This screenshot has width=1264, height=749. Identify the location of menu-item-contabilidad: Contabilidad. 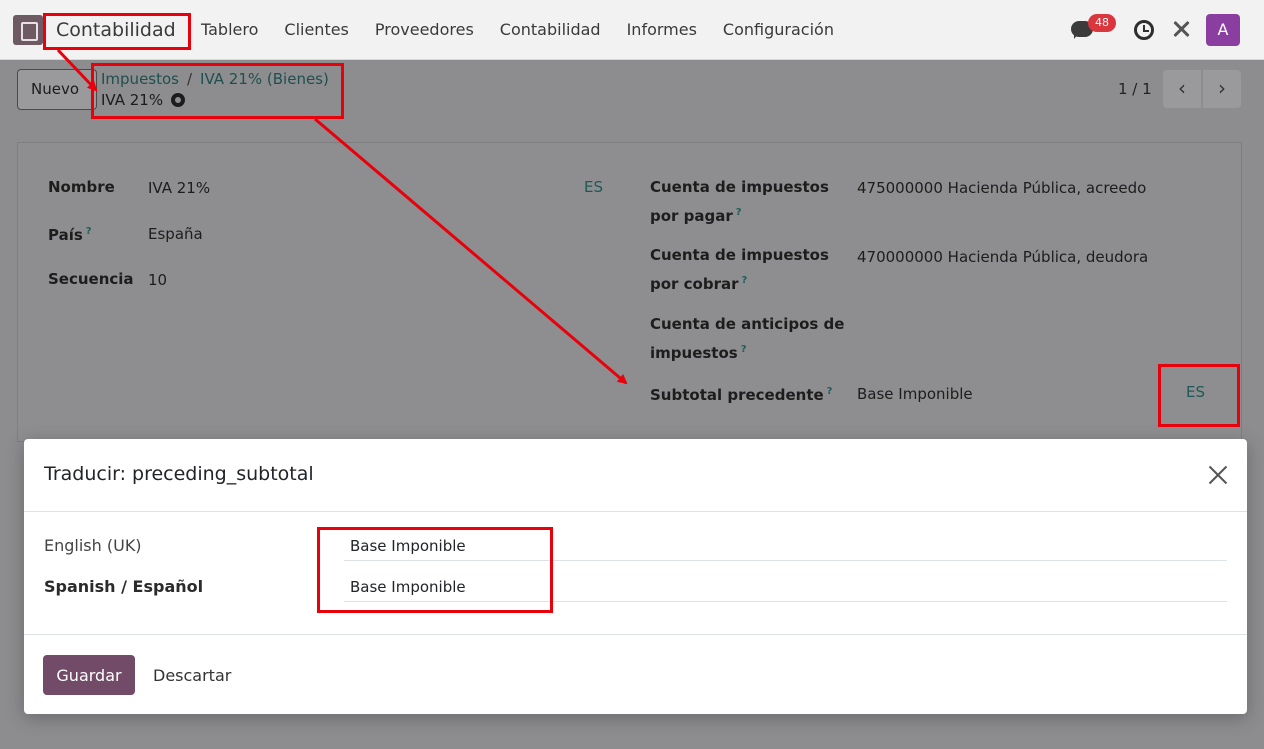
(550, 29).